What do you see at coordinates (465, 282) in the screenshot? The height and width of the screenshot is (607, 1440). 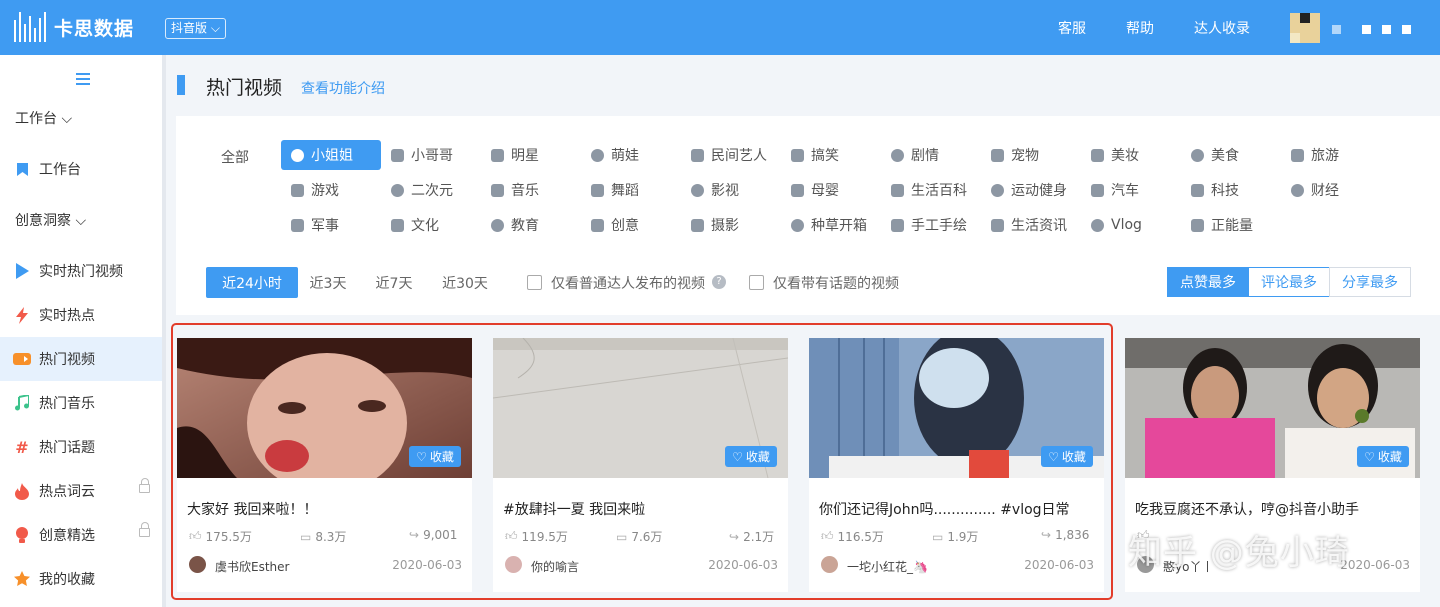 I see `time-30d: 近30天` at bounding box center [465, 282].